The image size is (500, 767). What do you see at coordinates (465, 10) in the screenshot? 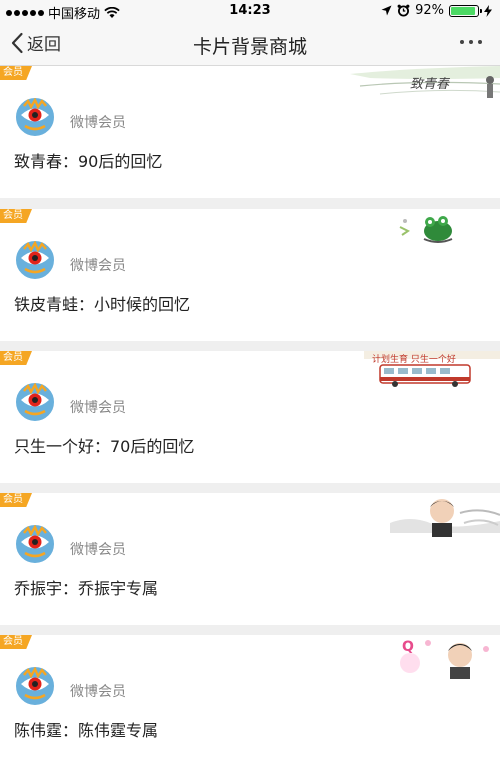
I see `battery-icon` at bounding box center [465, 10].